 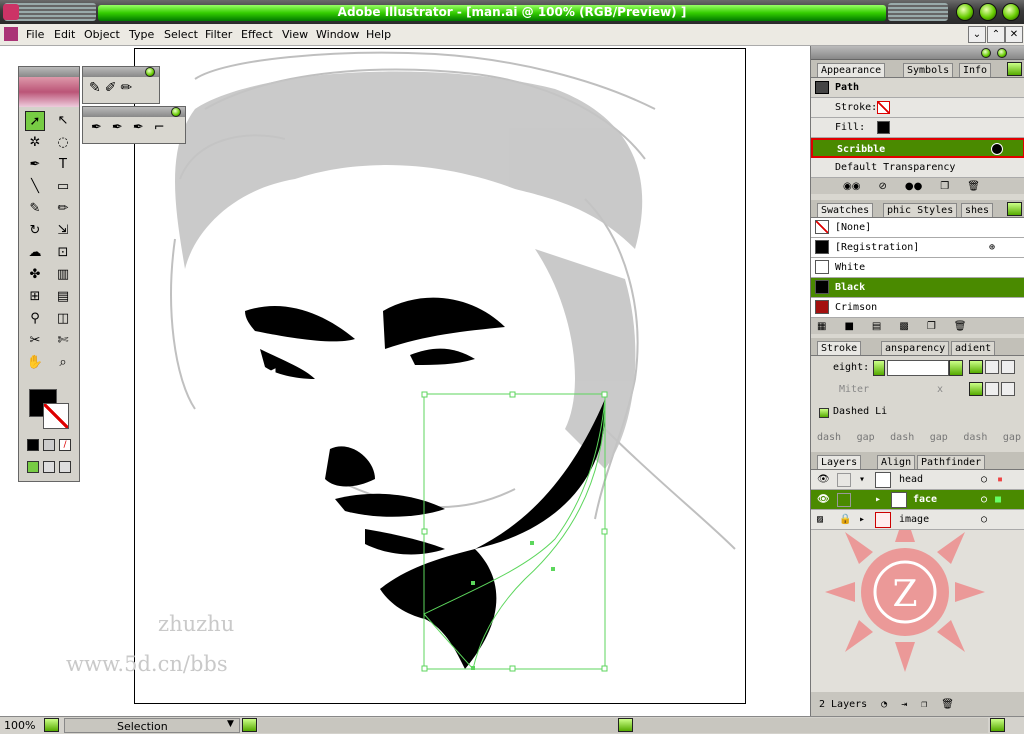 What do you see at coordinates (378, 34) in the screenshot?
I see `menu-help: Help` at bounding box center [378, 34].